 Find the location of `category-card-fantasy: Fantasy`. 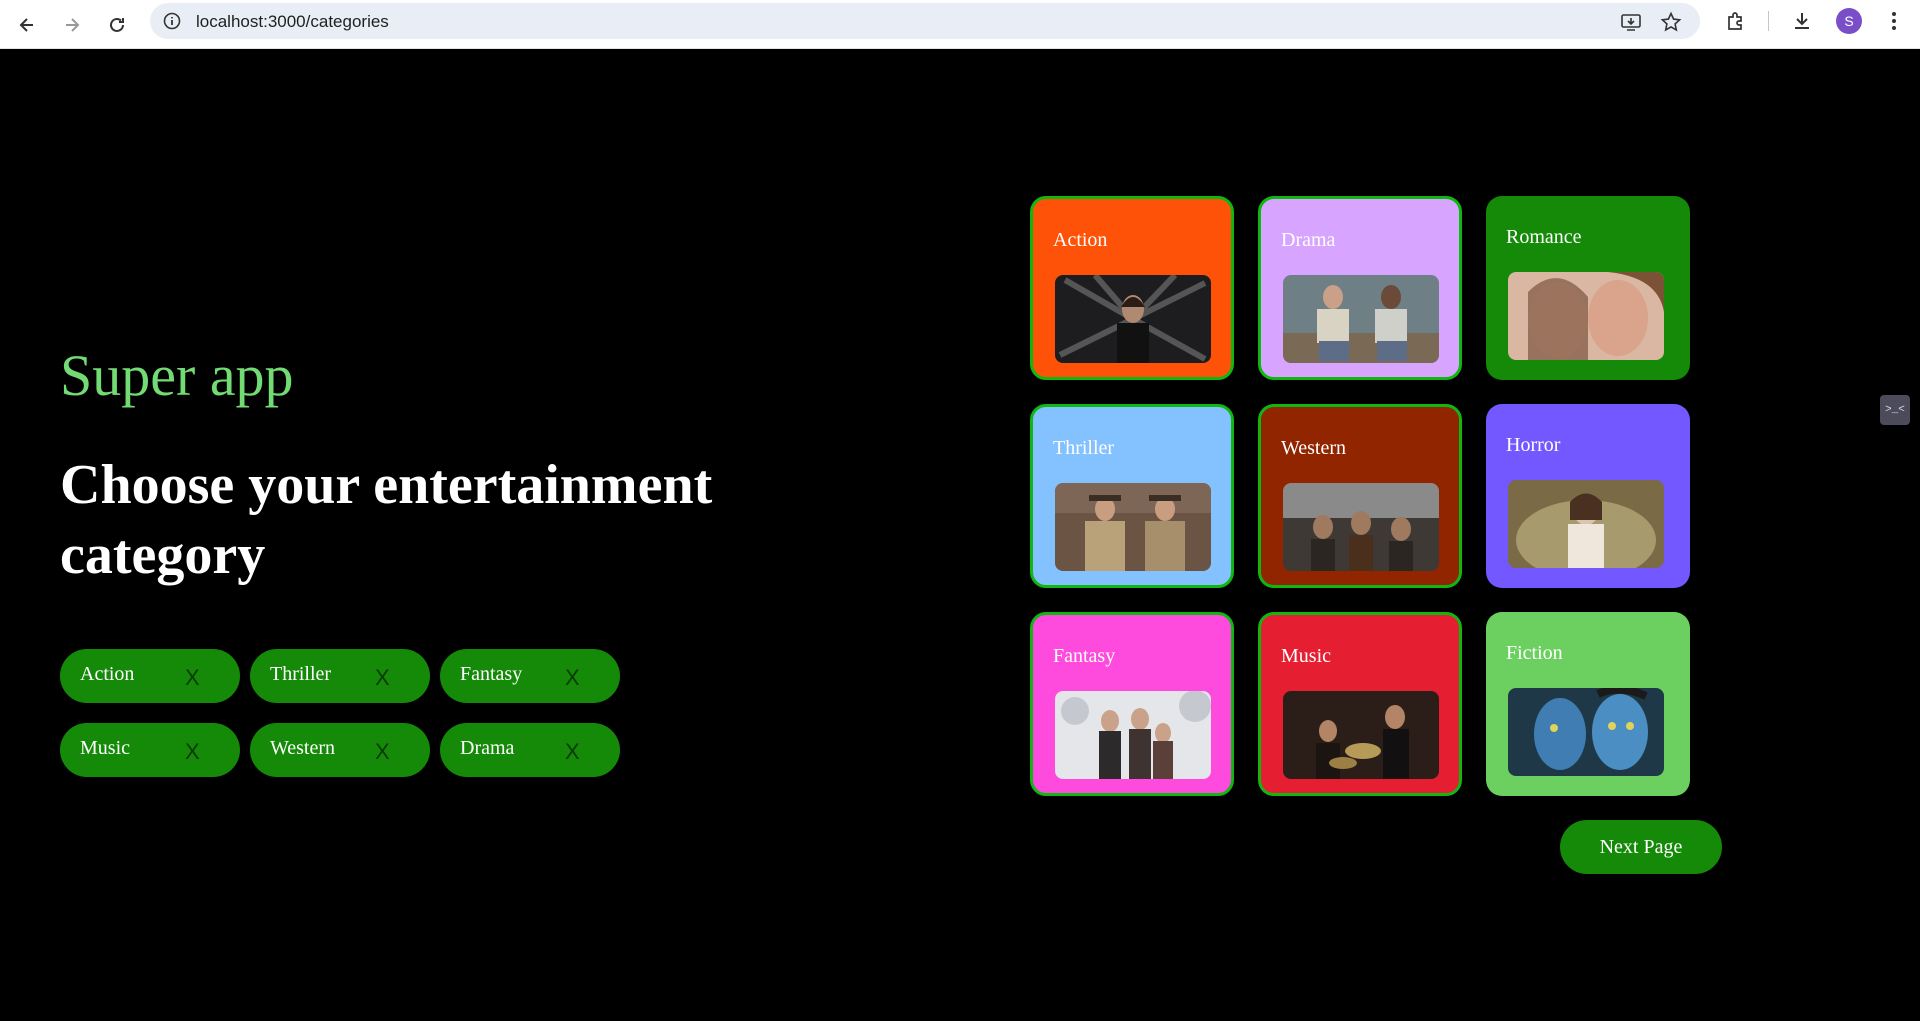

category-card-fantasy: Fantasy is located at coordinates (1132, 704).